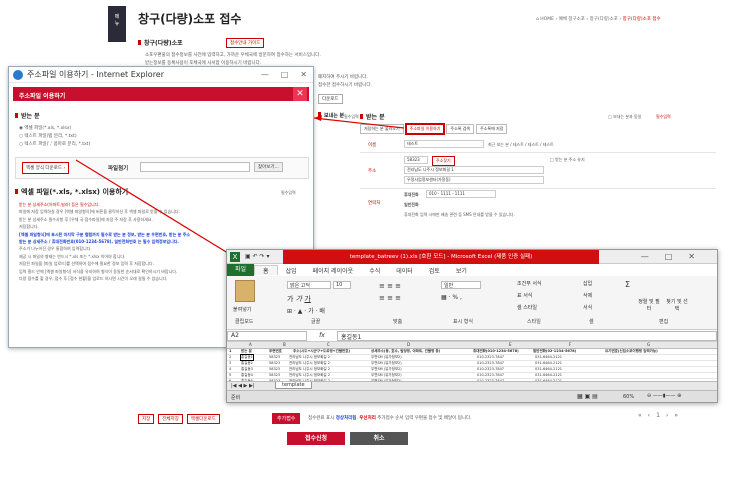 This screenshot has height=484, width=746. I want to click on find-select-button: 찾기 및 선택, so click(677, 305).